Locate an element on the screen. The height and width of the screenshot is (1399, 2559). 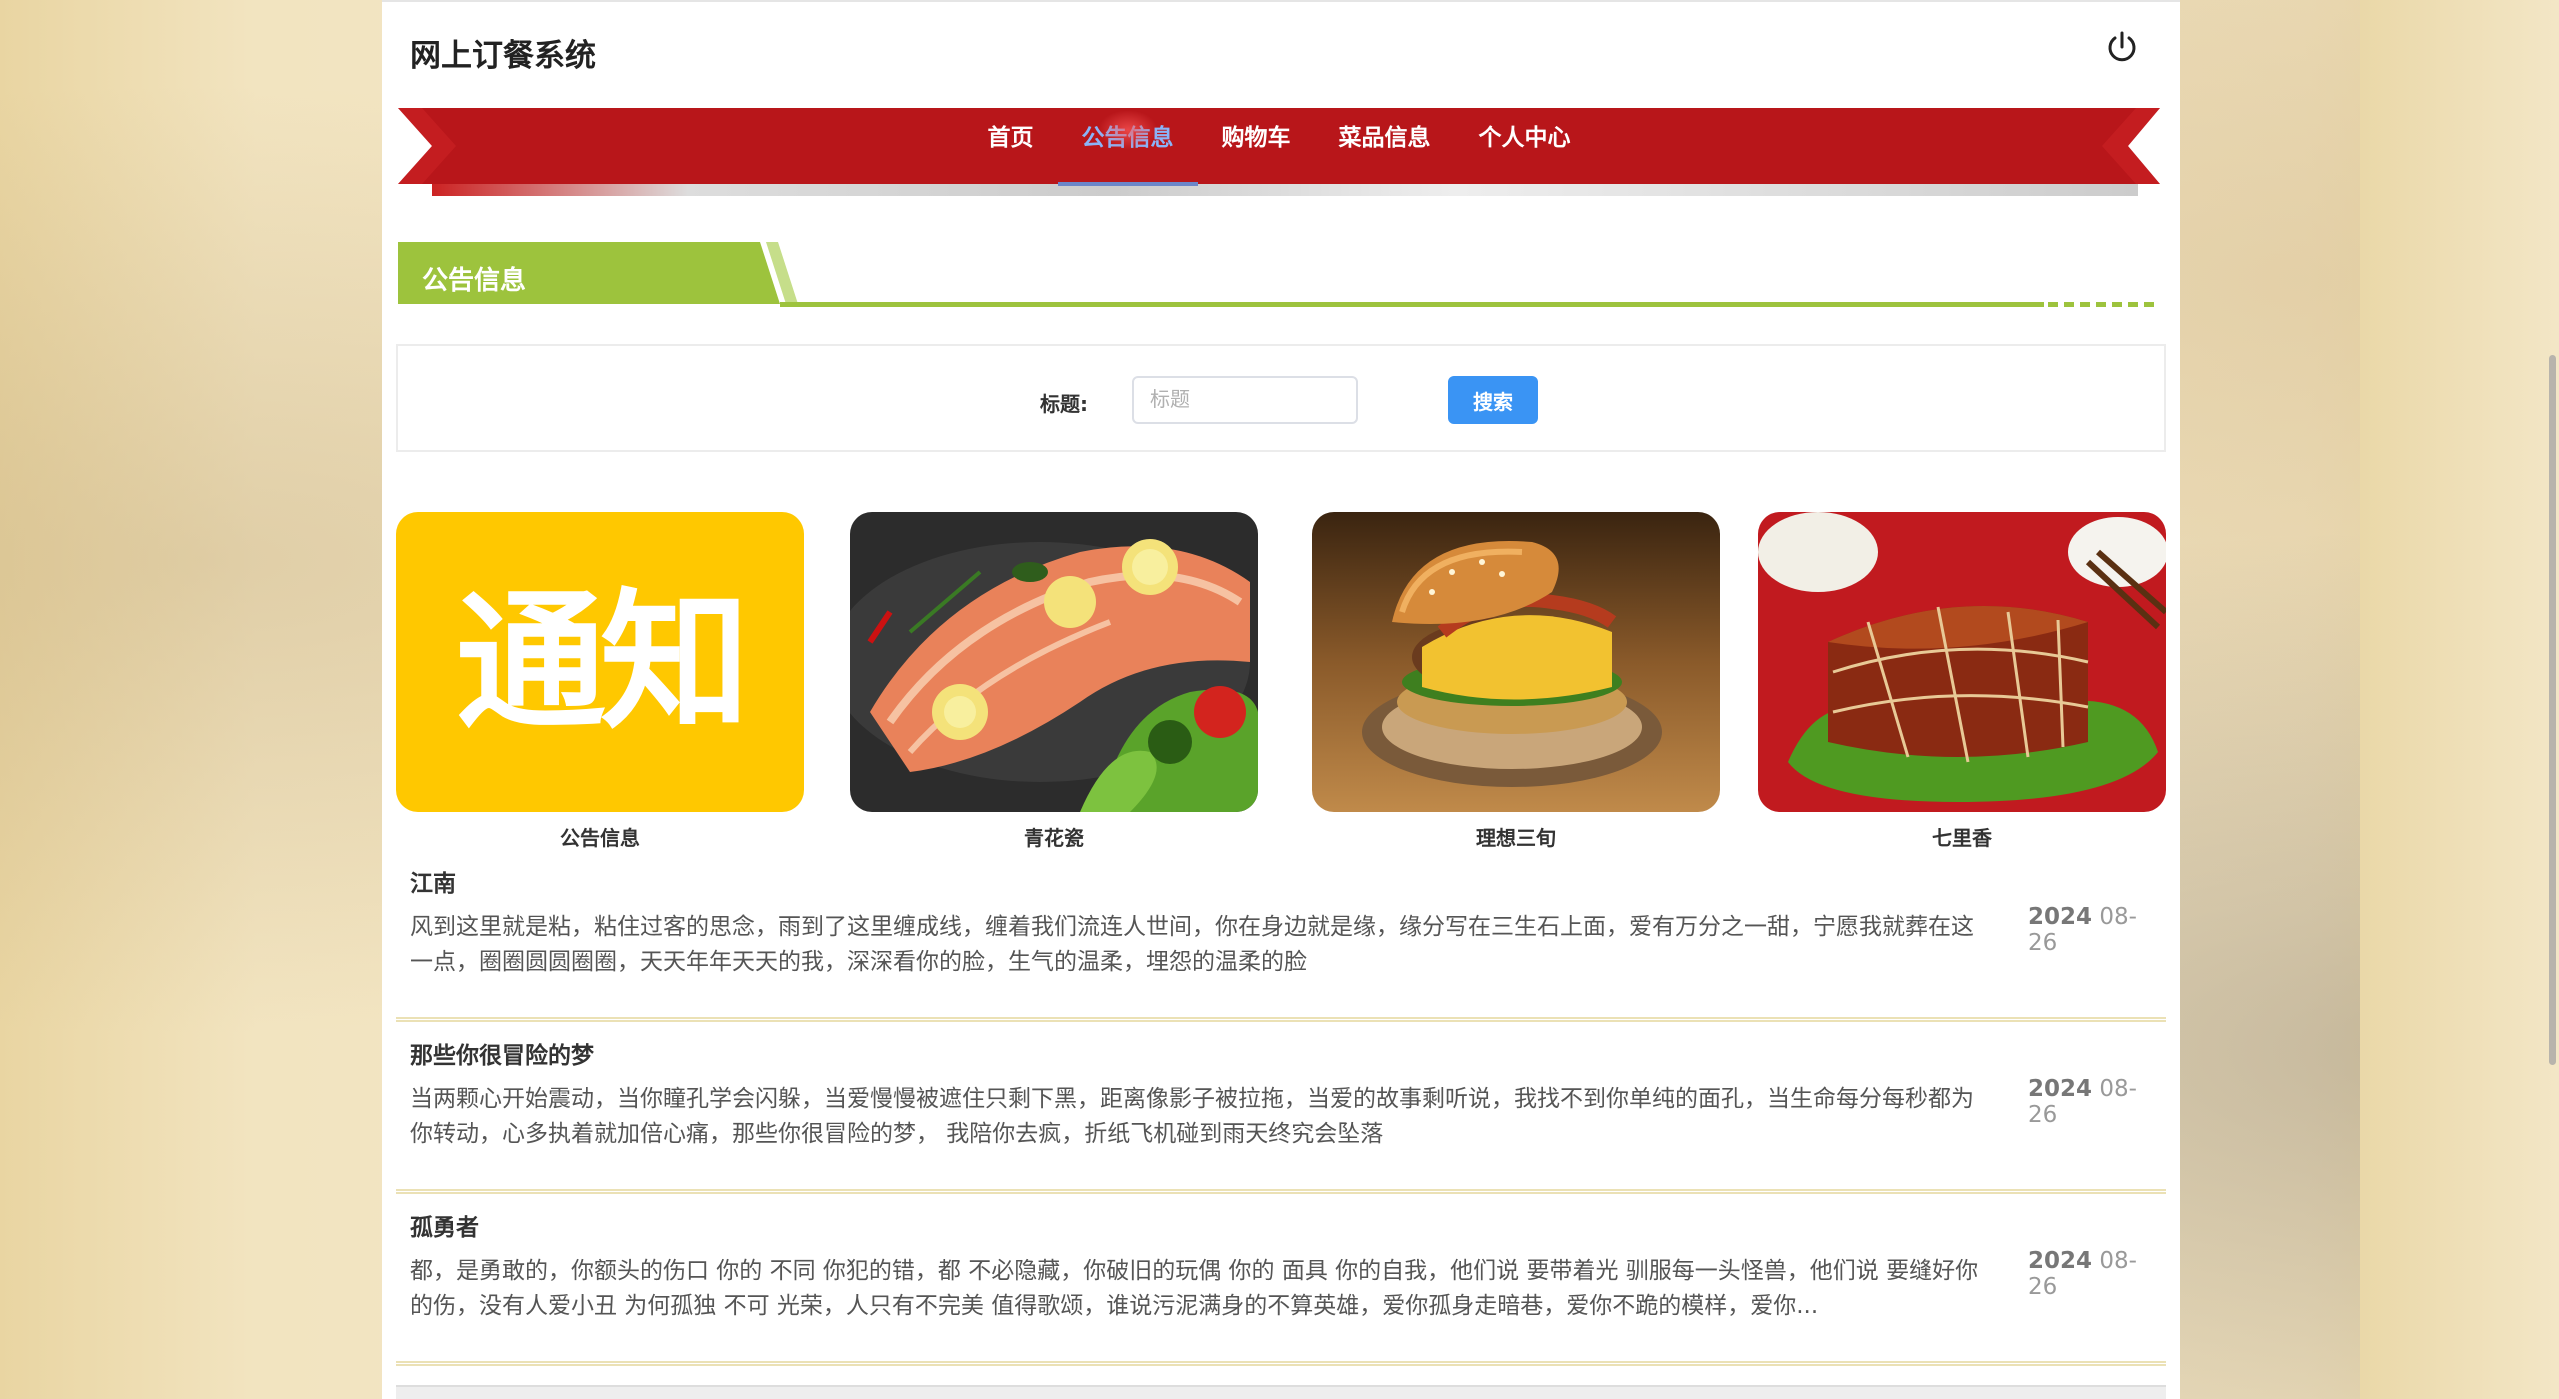
card-caption: 理想三旬 is located at coordinates (1516, 838).